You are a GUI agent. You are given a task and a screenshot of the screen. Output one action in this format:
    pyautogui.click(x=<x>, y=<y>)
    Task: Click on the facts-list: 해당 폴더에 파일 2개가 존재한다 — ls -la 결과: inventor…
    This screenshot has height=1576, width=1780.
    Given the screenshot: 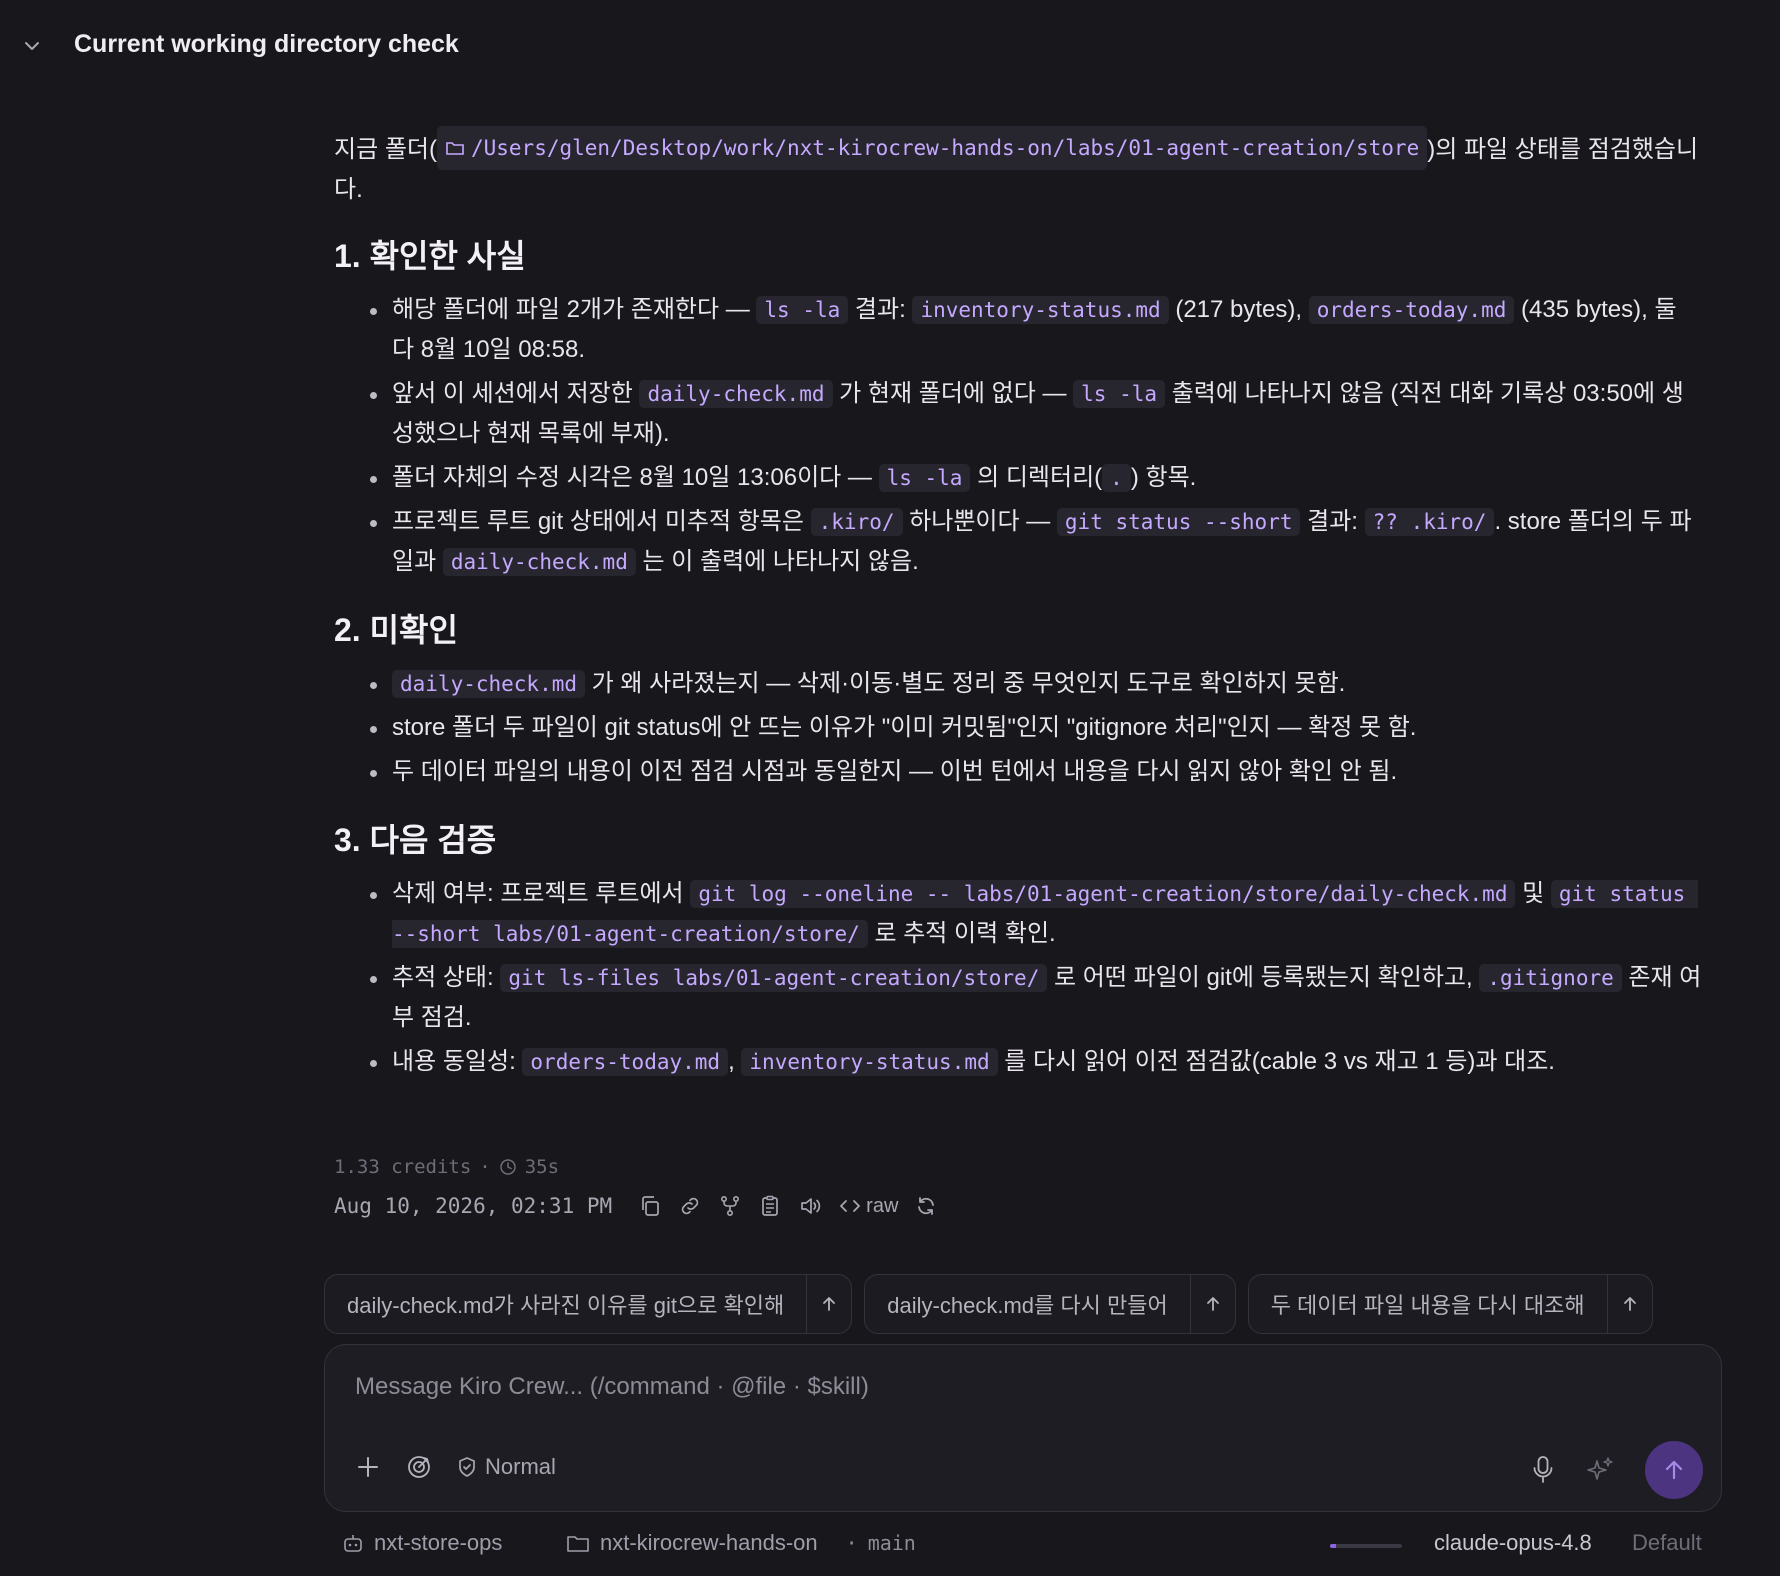 What is the action you would take?
    pyautogui.click(x=1019, y=436)
    